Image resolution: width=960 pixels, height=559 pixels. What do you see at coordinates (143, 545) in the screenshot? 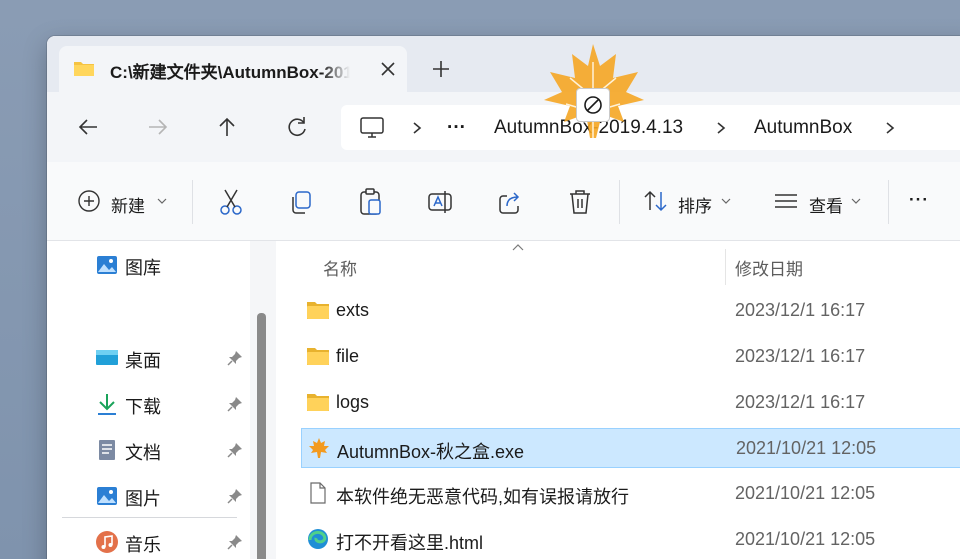
I see `nav-label: 音乐` at bounding box center [143, 545].